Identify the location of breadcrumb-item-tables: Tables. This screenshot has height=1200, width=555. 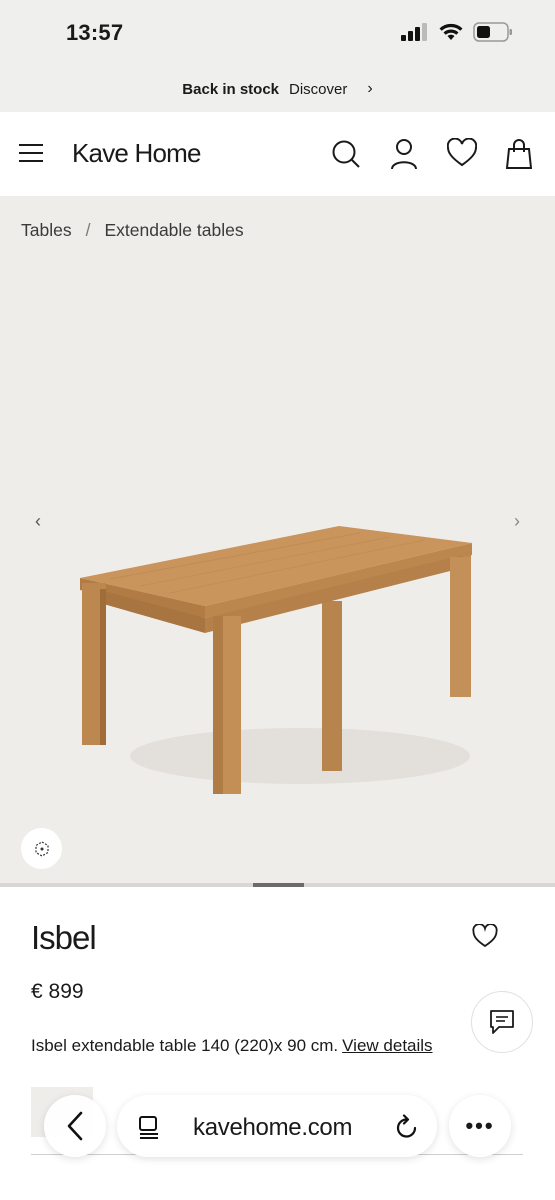
(46, 230).